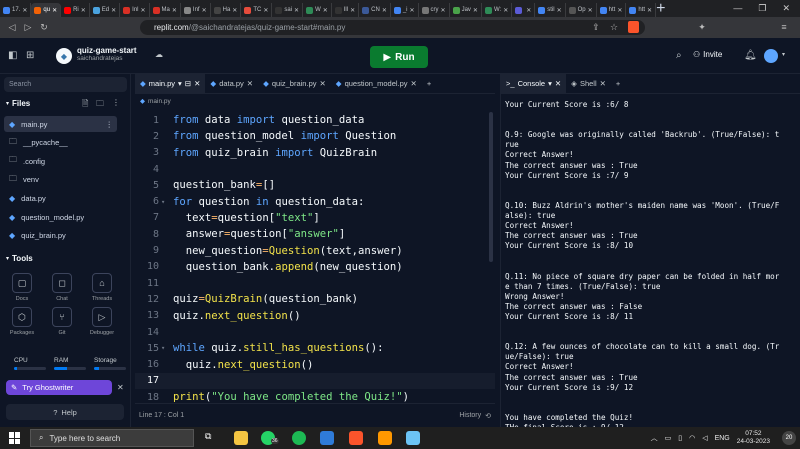 This screenshot has width=800, height=449. Describe the element at coordinates (60, 217) in the screenshot. I see `file-item: ◆ question_model.py` at that location.